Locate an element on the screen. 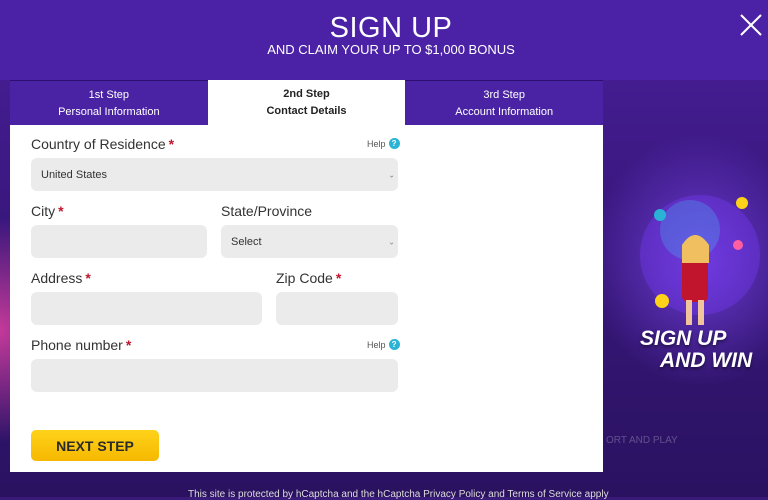 This screenshot has height=500, width=768. tab-step-2: 2nd Step Contact Details is located at coordinates (306, 102).